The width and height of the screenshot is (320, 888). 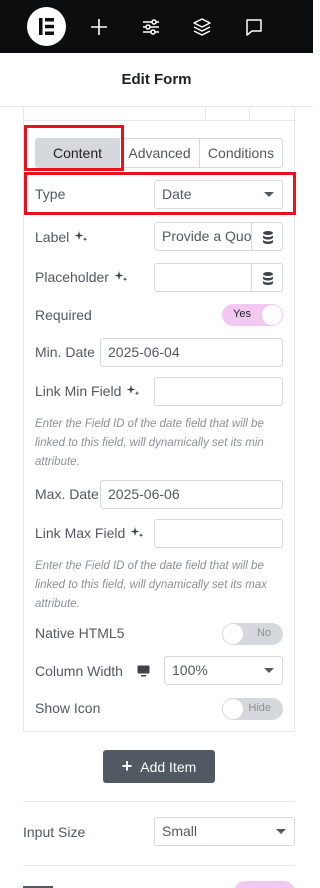 I want to click on chat-icon, so click(x=254, y=27).